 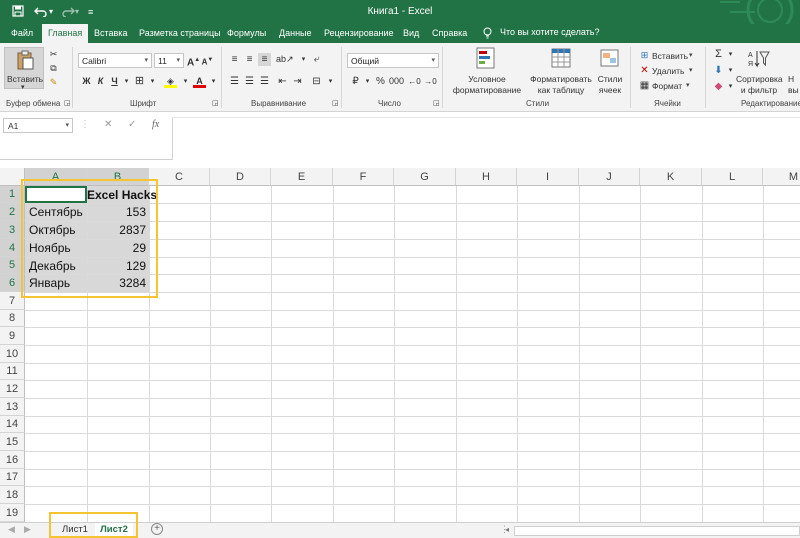 I want to click on enter-icon: ✓, so click(x=132, y=124).